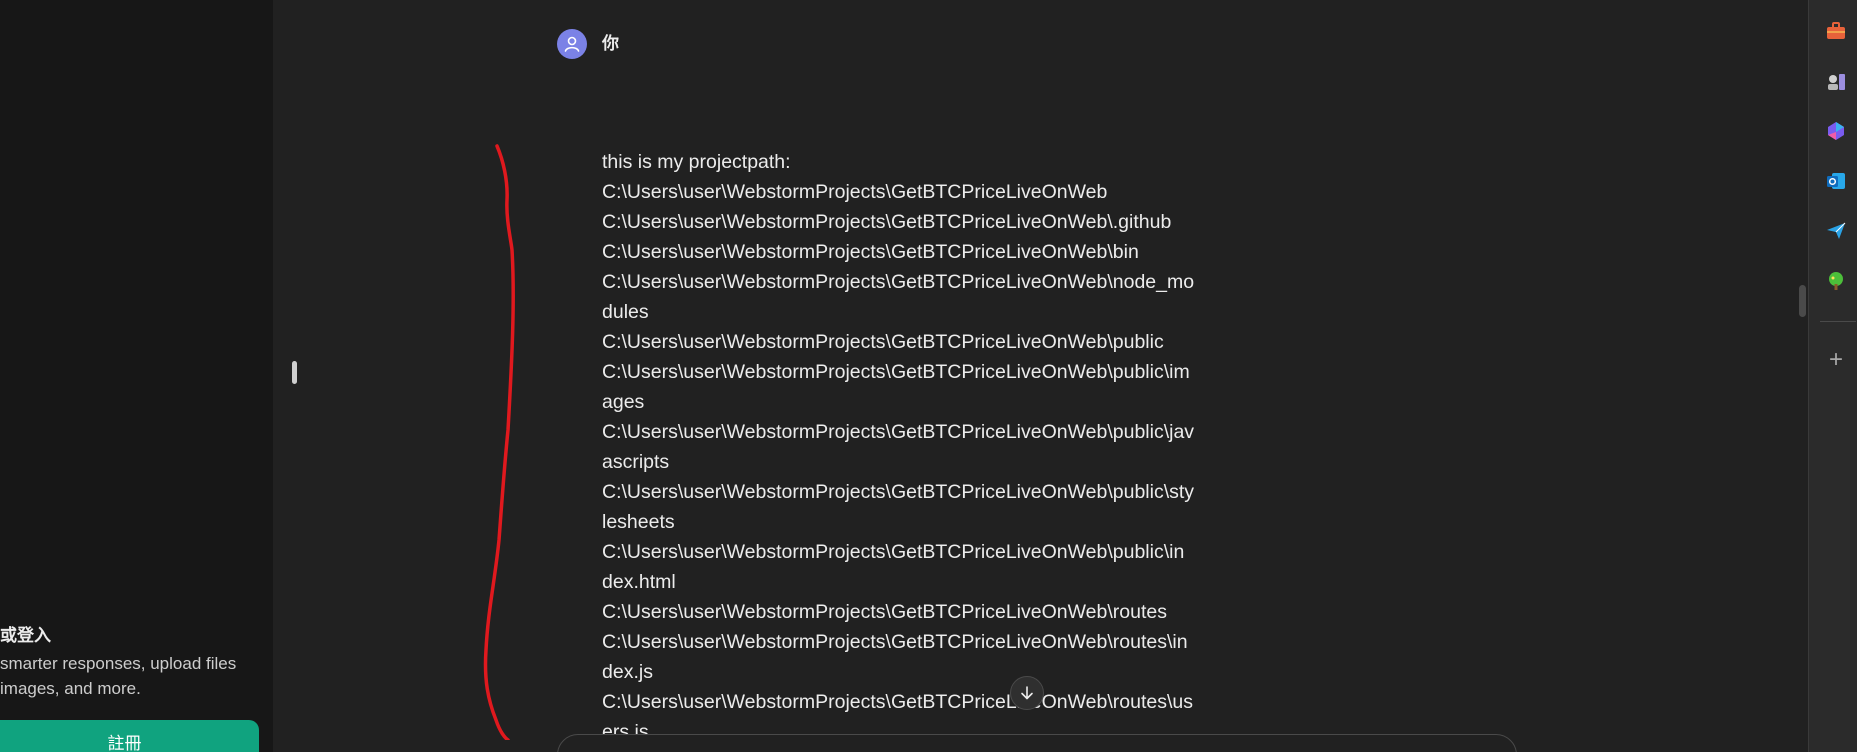 Image resolution: width=1857 pixels, height=752 pixels. What do you see at coordinates (294, 372) in the screenshot?
I see `sidebar-resize-handle` at bounding box center [294, 372].